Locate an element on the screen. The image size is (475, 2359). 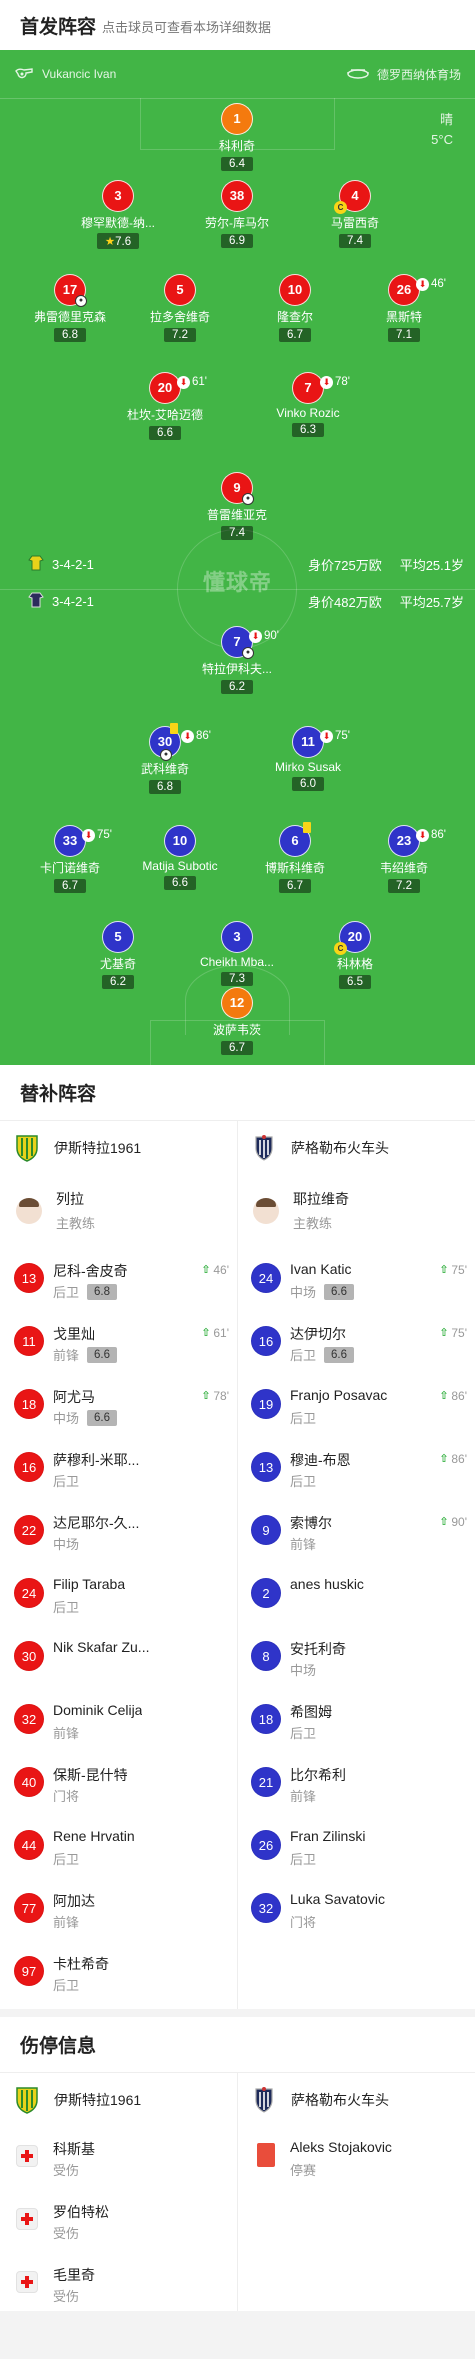
player-number: 12 is located at coordinates (237, 1003).